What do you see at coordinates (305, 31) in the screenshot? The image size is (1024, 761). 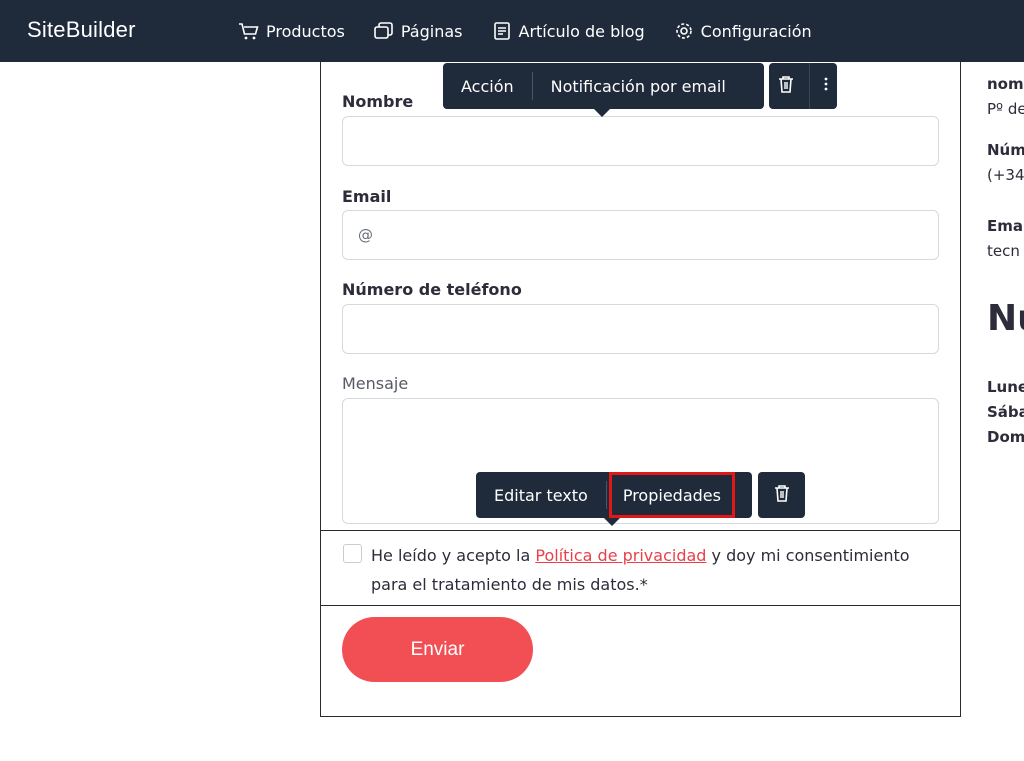 I see `nav-label: Productos` at bounding box center [305, 31].